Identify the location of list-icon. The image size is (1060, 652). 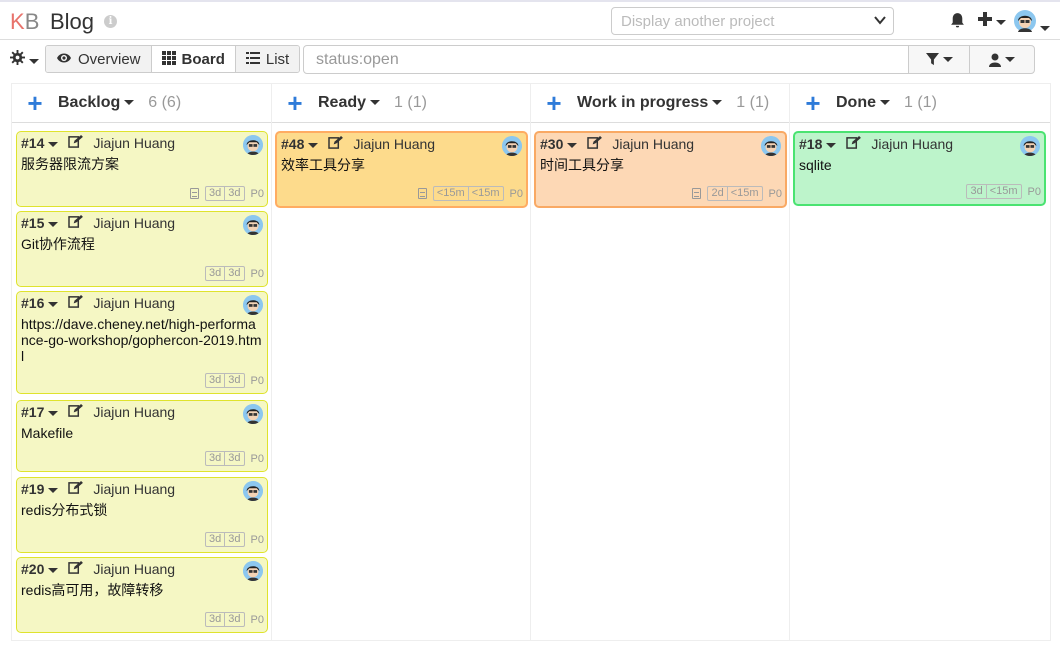
(252, 58).